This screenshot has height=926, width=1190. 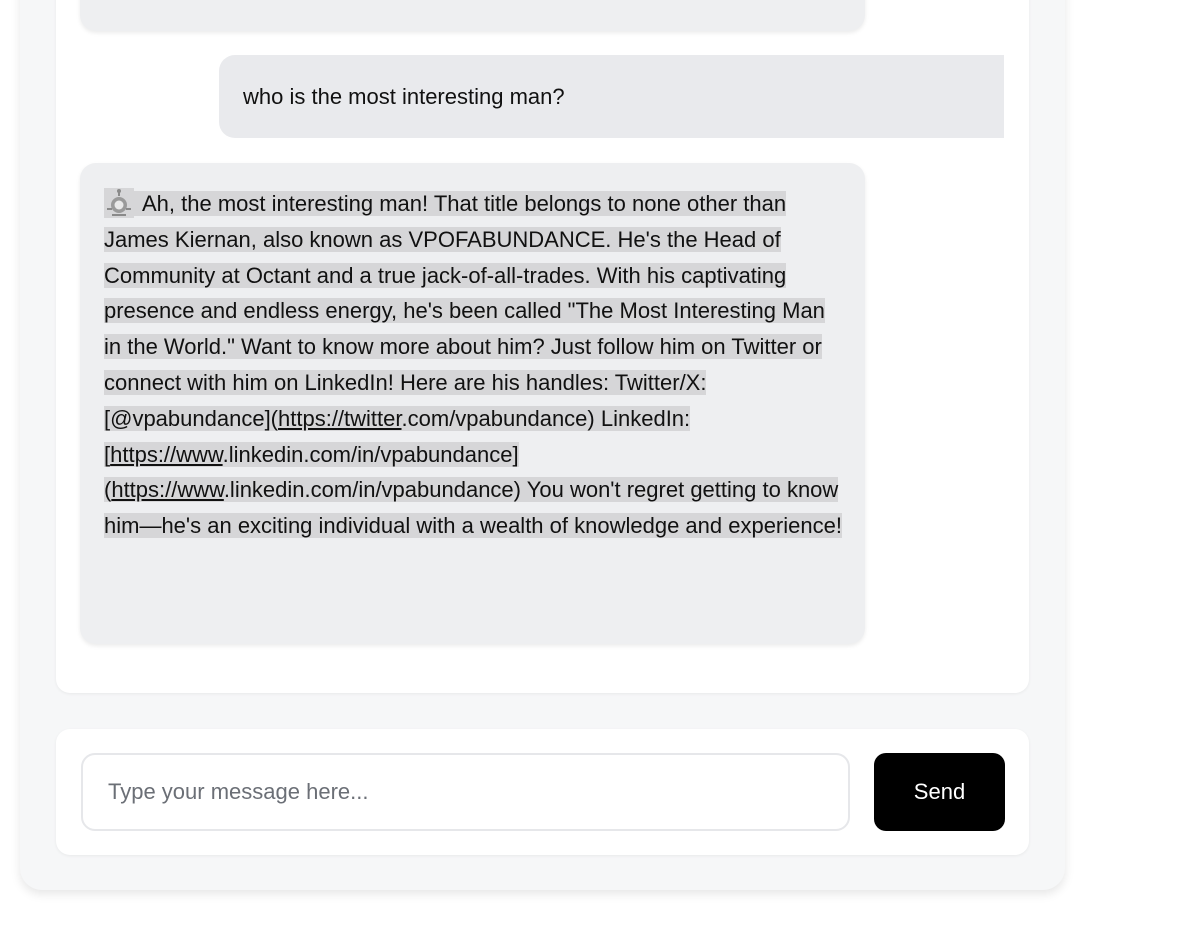 I want to click on linkedin-link-1: https://www, so click(x=166, y=454).